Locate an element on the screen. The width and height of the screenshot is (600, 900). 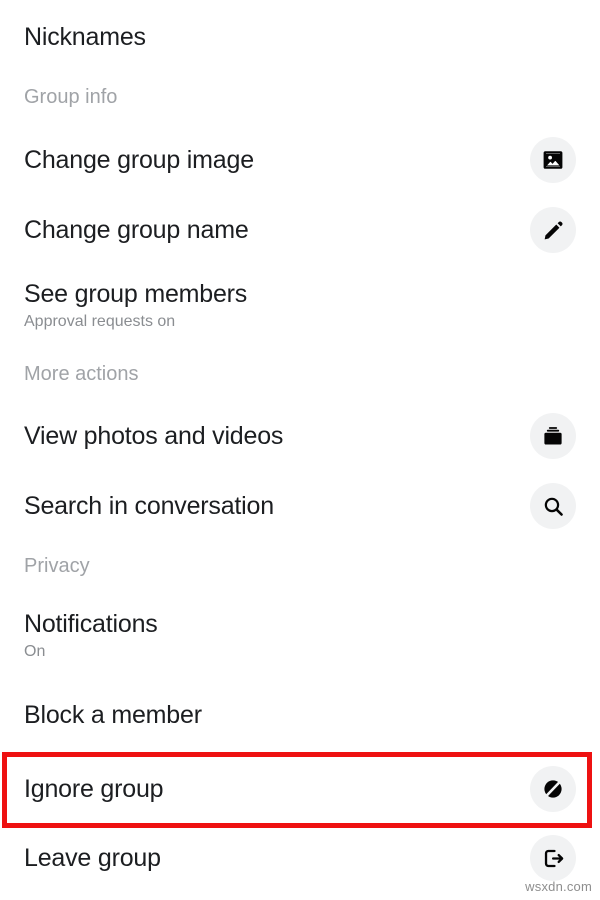
menu-item-label: Block a member is located at coordinates (113, 715).